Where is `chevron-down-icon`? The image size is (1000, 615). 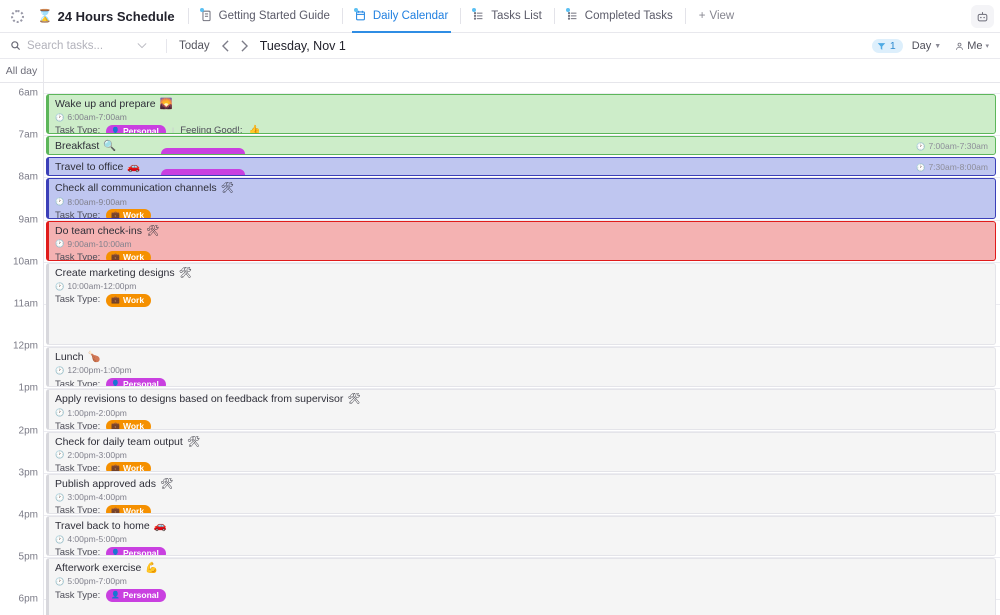 chevron-down-icon is located at coordinates (142, 45).